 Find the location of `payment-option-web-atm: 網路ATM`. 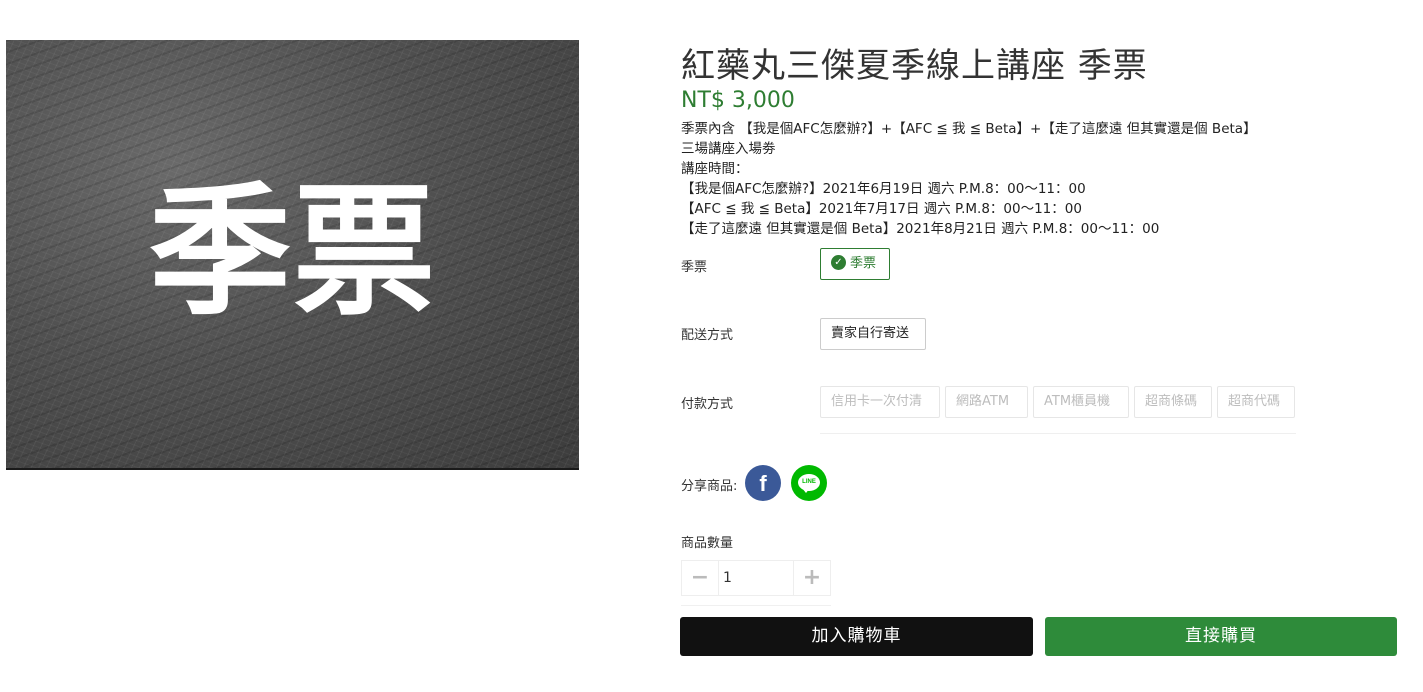

payment-option-web-atm: 網路ATM is located at coordinates (986, 402).